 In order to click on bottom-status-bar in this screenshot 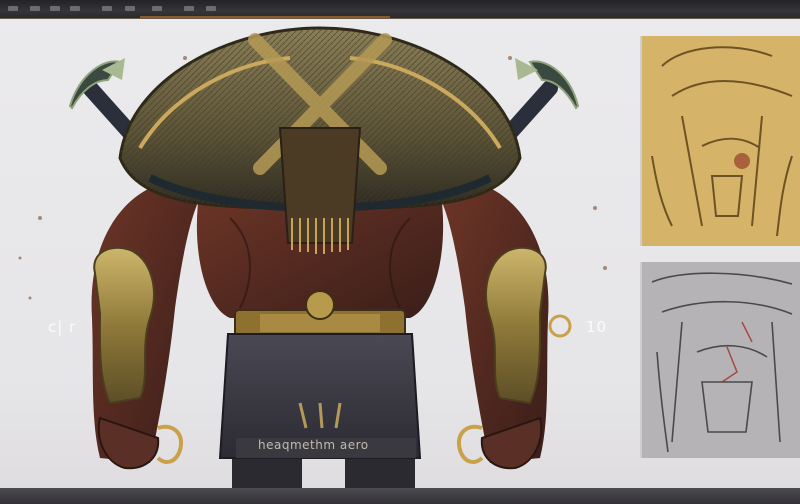, I will do `click(400, 496)`.